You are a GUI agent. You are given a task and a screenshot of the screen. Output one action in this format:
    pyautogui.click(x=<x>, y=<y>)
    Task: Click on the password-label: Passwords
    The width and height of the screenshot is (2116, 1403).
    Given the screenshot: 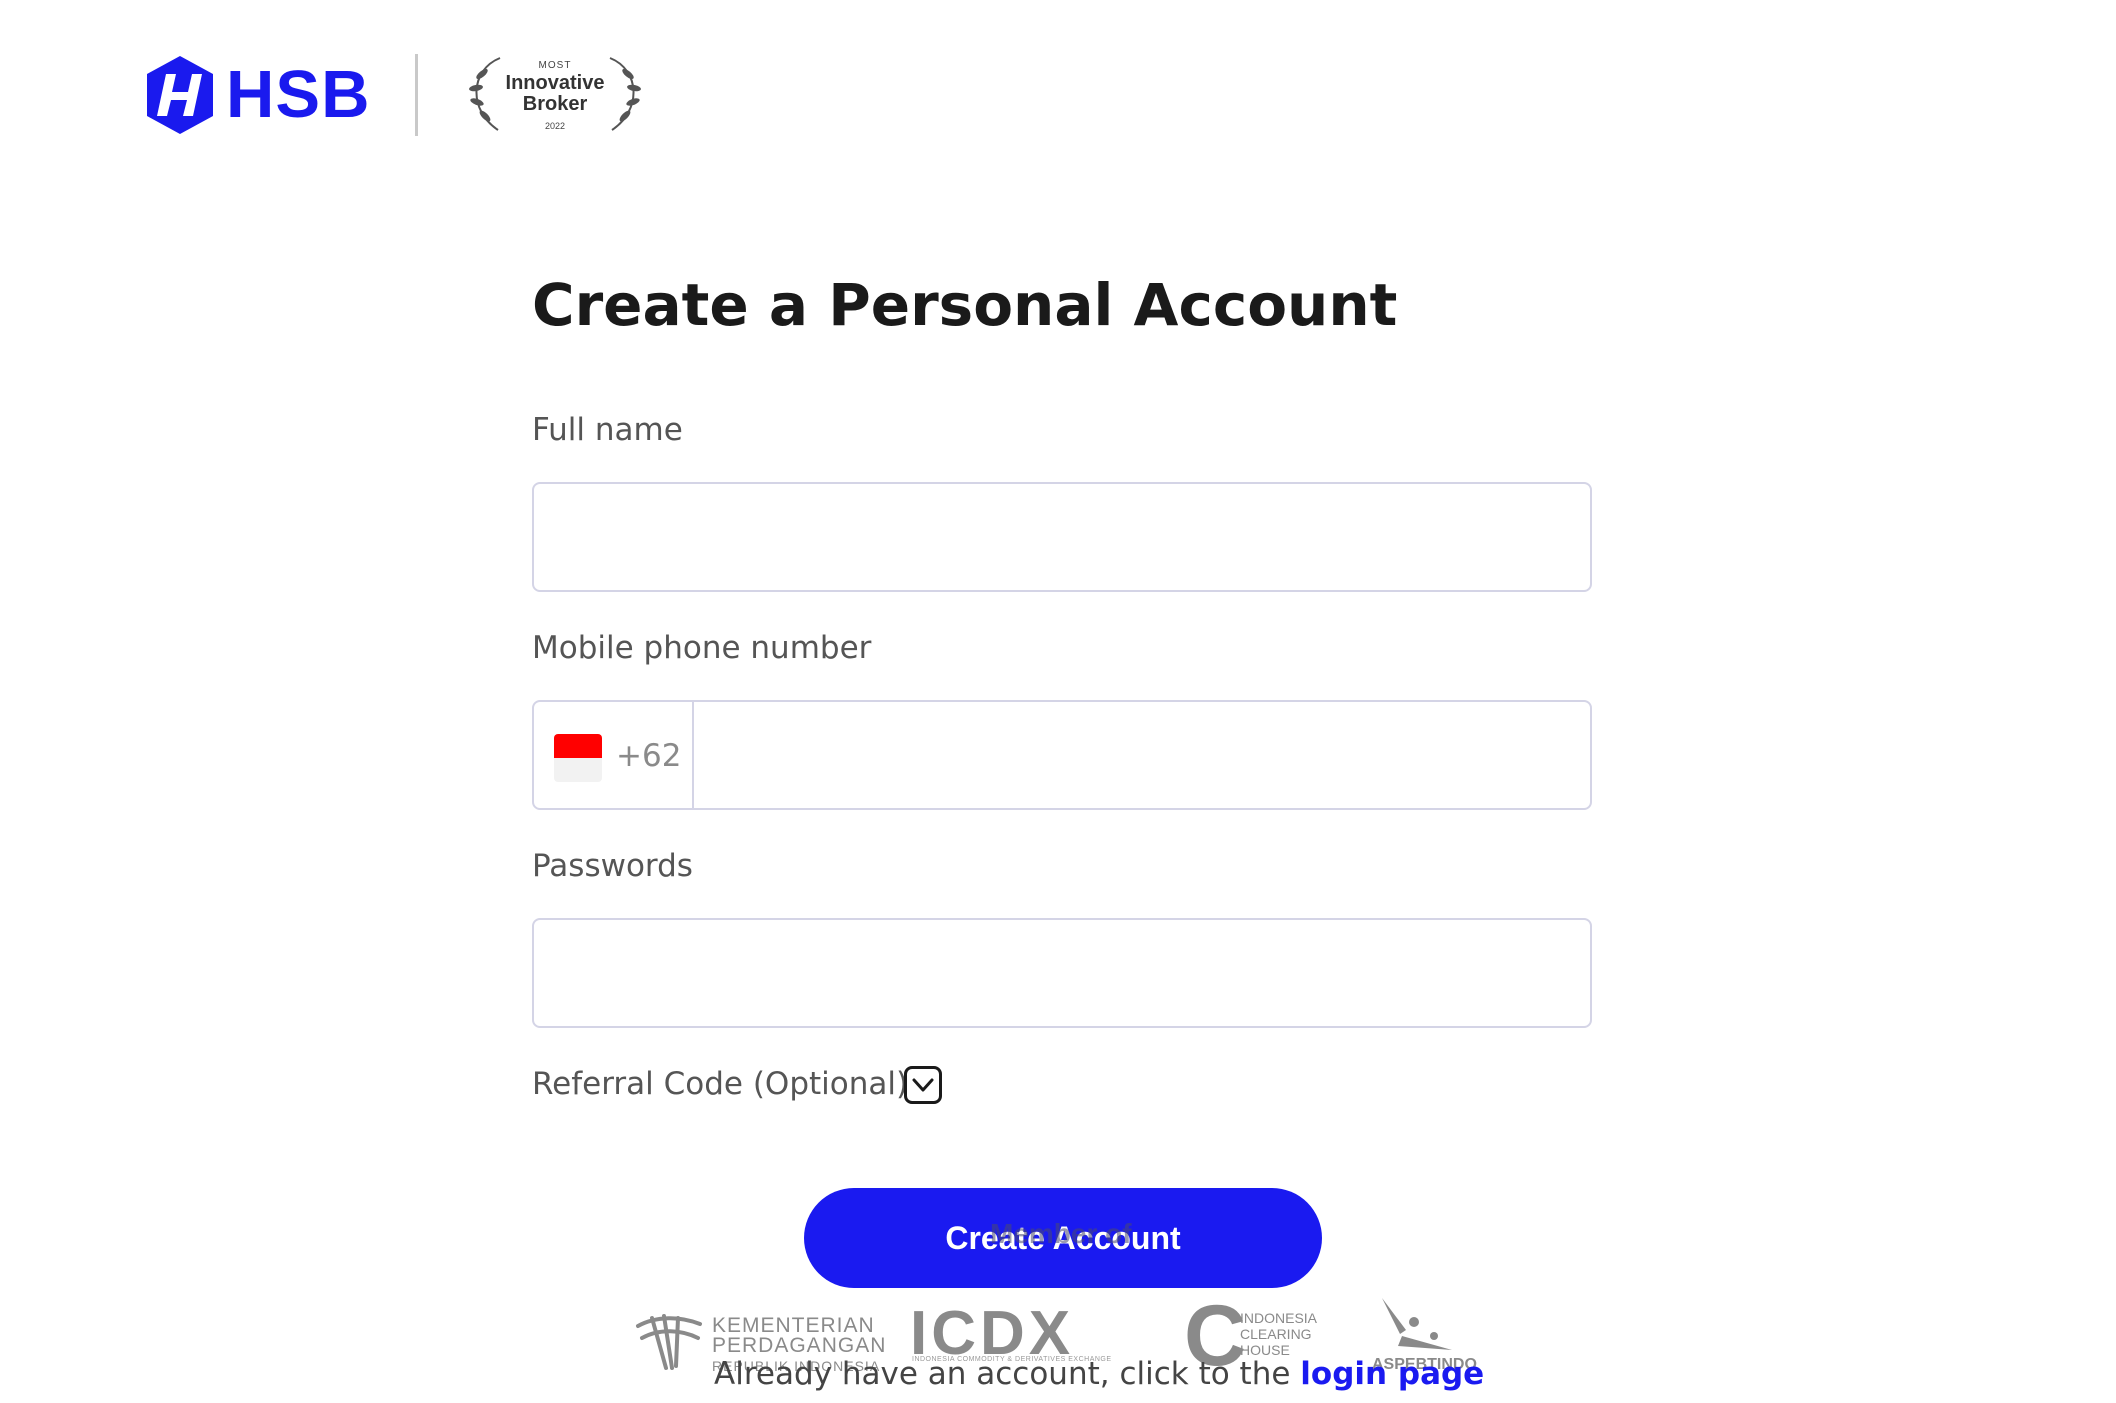 What is the action you would take?
    pyautogui.click(x=612, y=866)
    